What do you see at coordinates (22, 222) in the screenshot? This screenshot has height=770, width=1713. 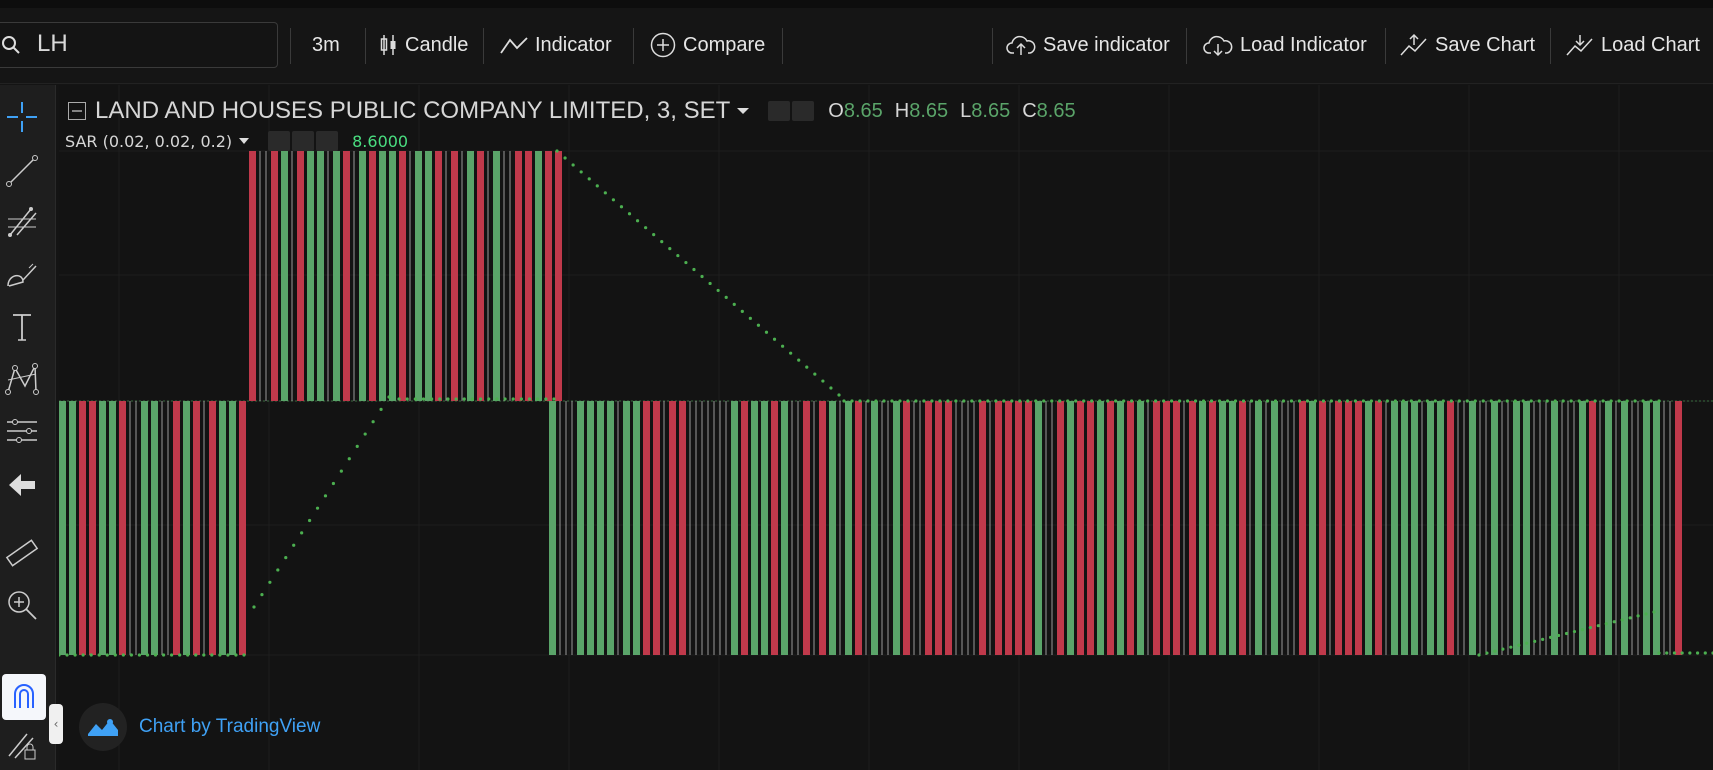 I see `fib-tool` at bounding box center [22, 222].